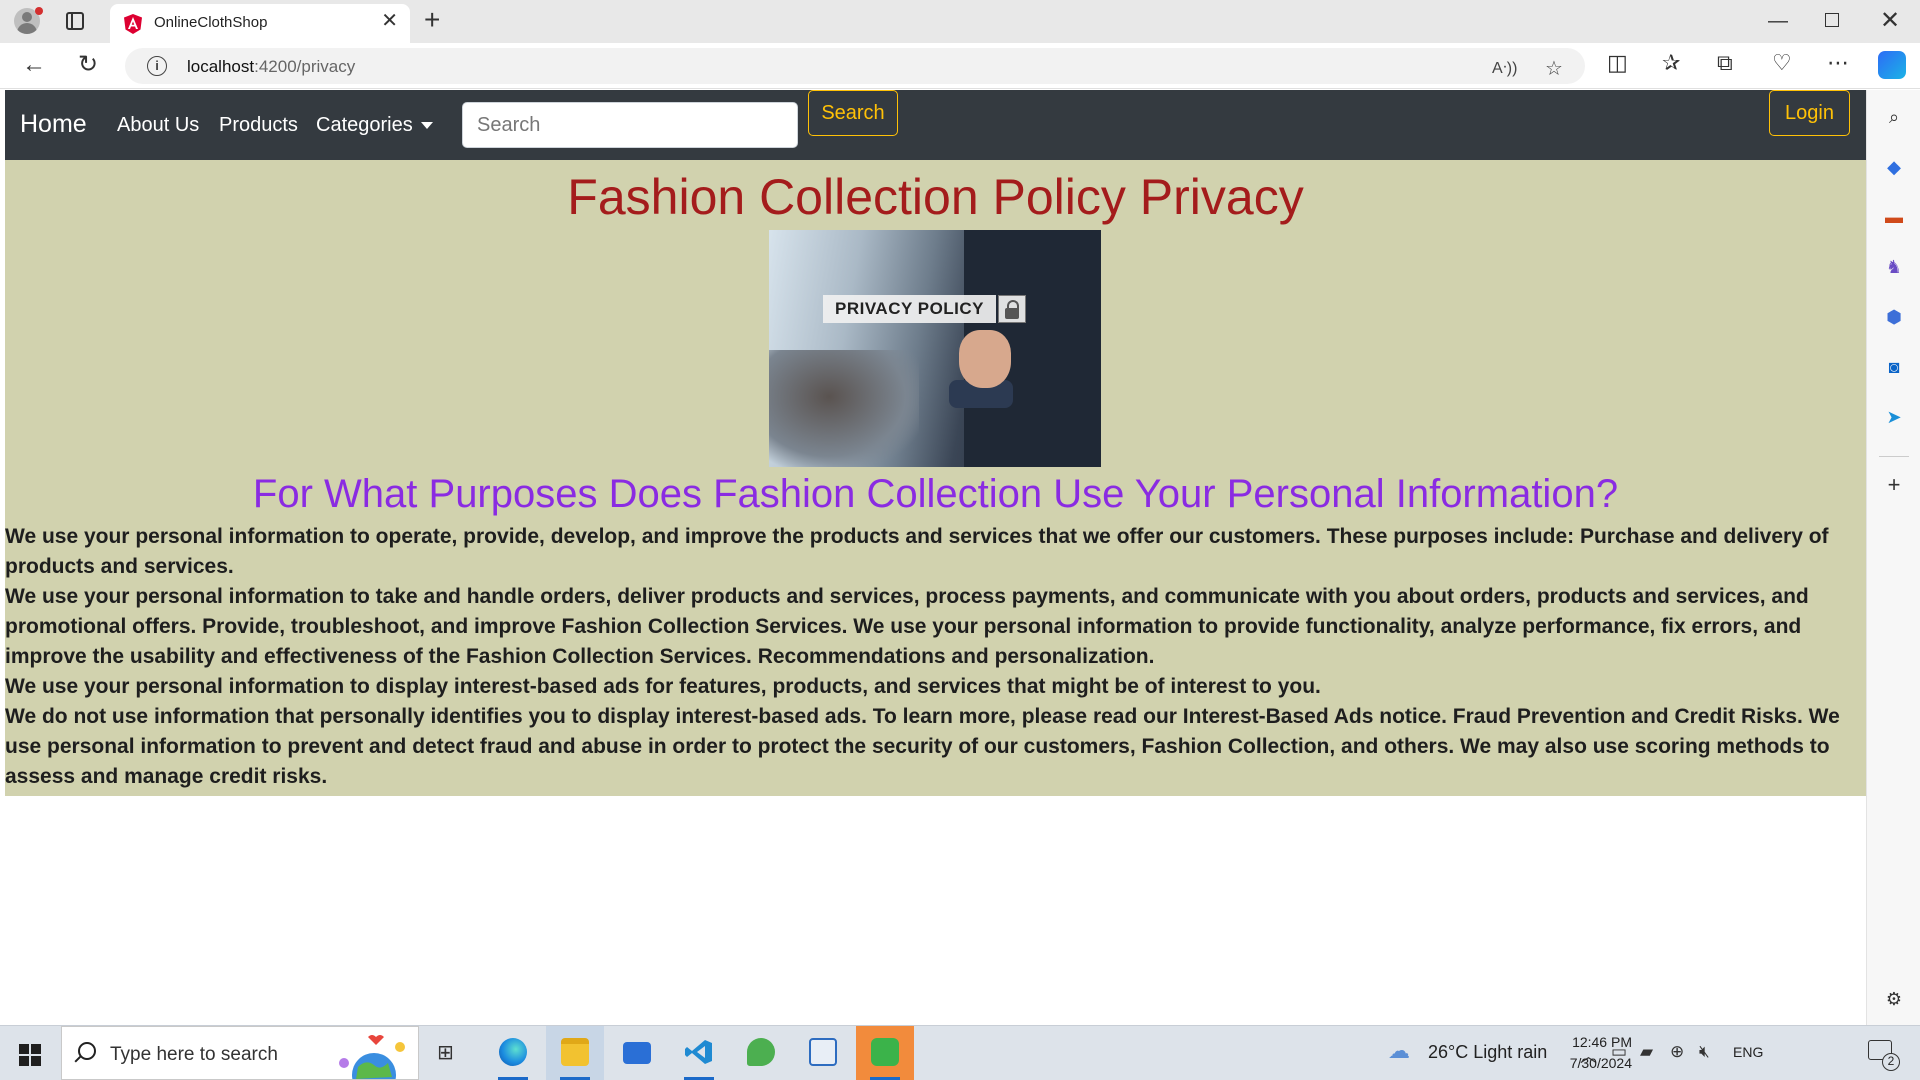 Image resolution: width=1920 pixels, height=1080 pixels. What do you see at coordinates (1012, 309) in the screenshot?
I see `lock-icon` at bounding box center [1012, 309].